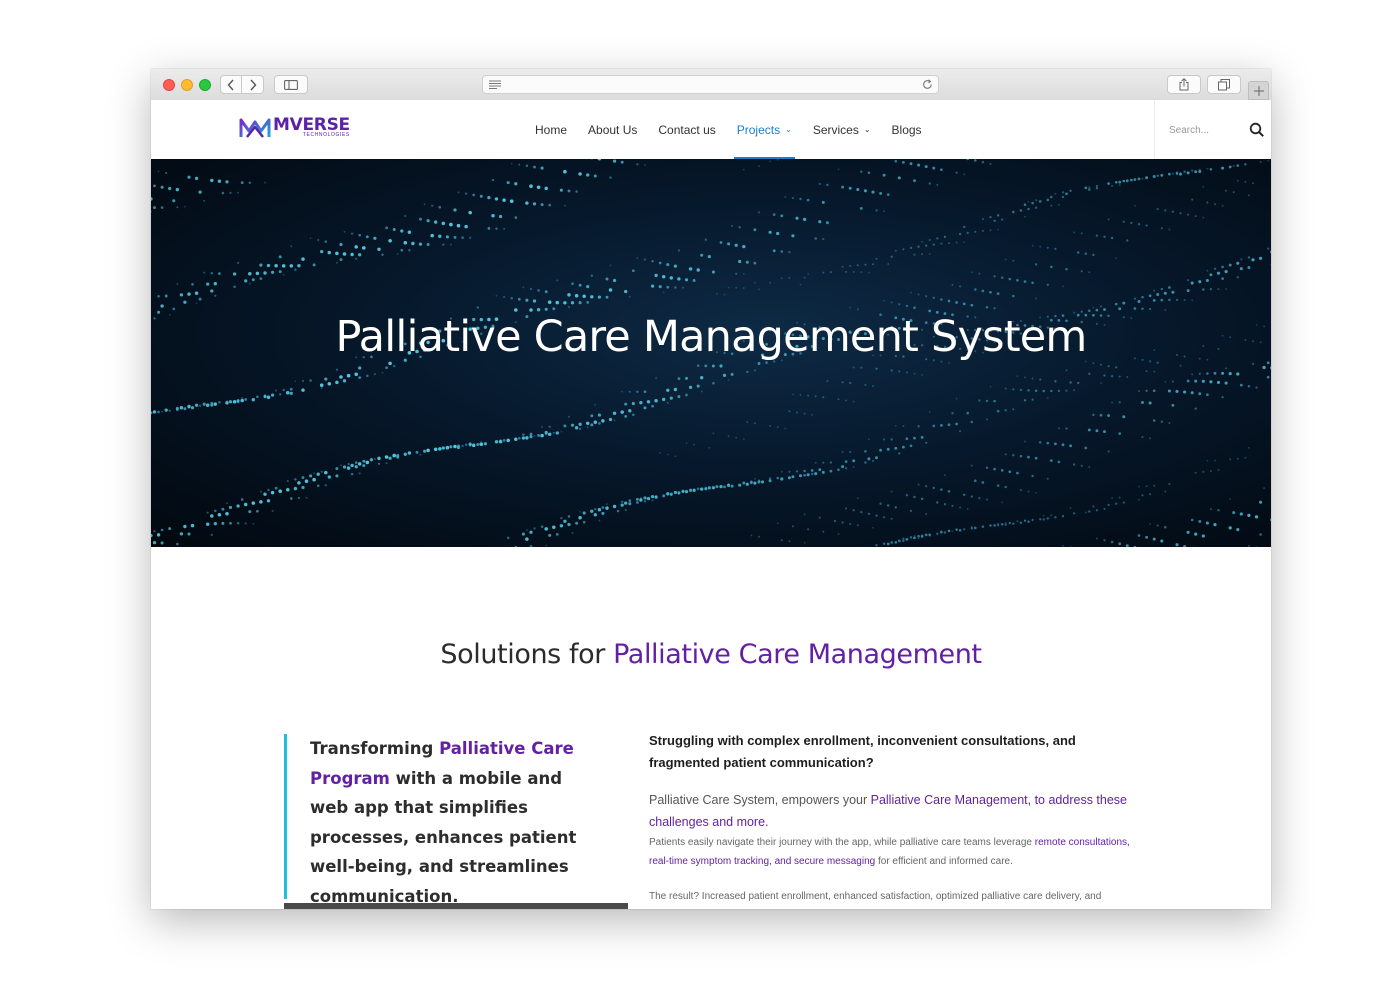 This screenshot has width=1400, height=1000. Describe the element at coordinates (169, 85) in the screenshot. I see `close-window-button` at that location.